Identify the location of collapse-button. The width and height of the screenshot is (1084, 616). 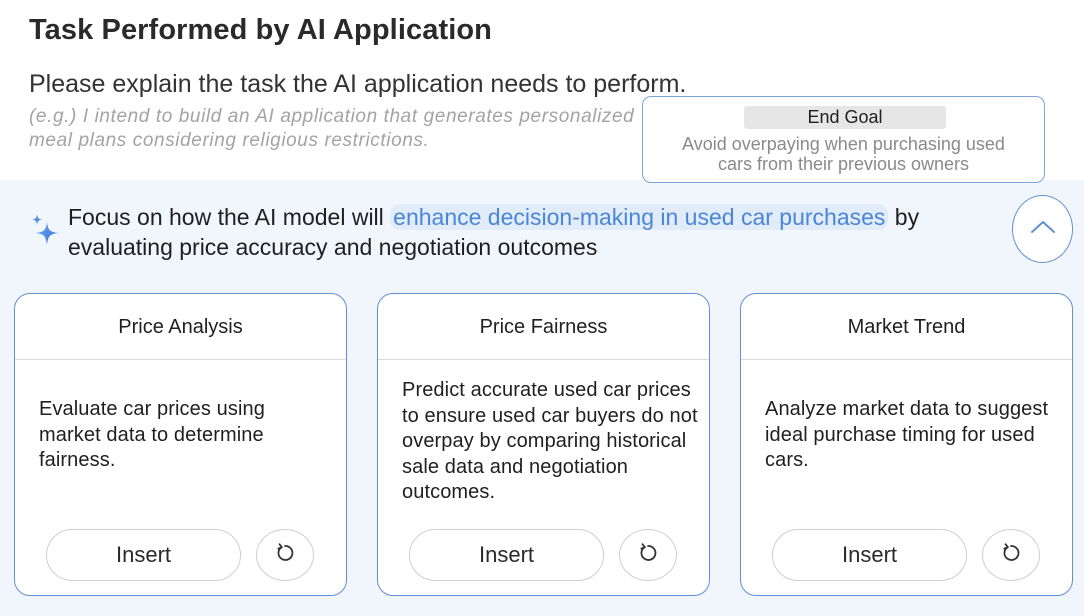
(1042, 229).